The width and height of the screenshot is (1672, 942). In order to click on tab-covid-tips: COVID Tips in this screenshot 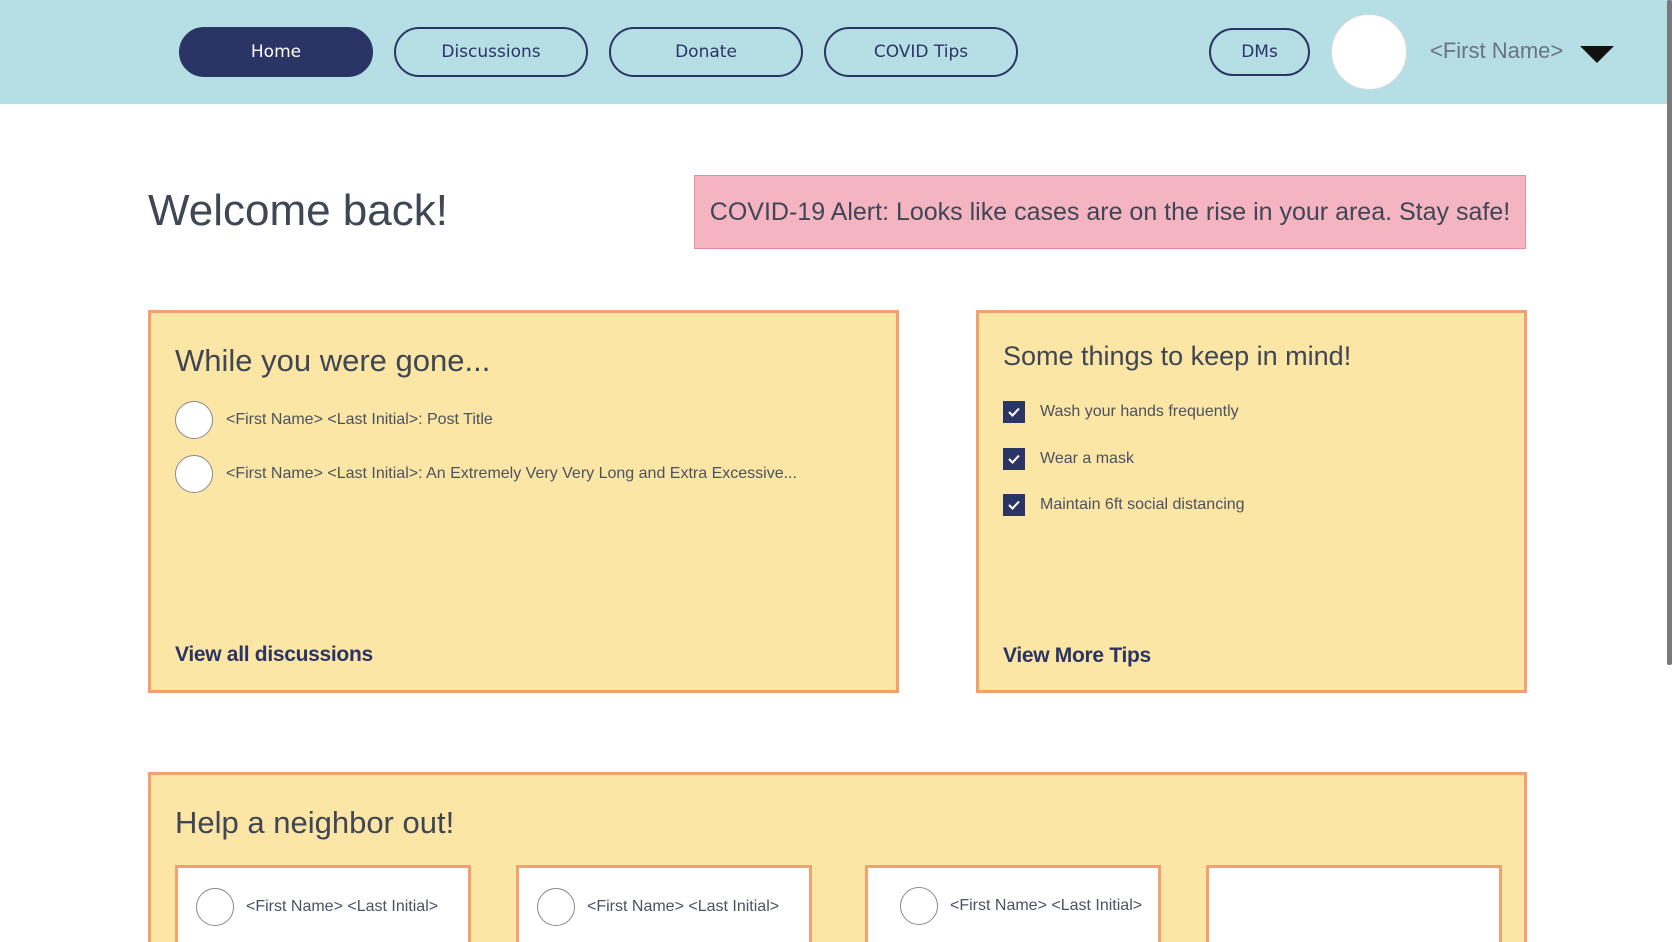, I will do `click(921, 52)`.